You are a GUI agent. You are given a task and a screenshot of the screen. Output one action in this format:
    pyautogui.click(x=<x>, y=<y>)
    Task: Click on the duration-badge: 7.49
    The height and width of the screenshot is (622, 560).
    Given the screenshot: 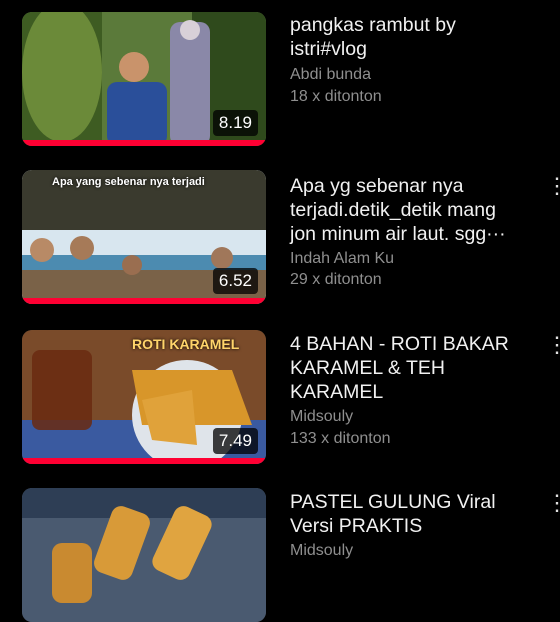 What is the action you would take?
    pyautogui.click(x=235, y=441)
    